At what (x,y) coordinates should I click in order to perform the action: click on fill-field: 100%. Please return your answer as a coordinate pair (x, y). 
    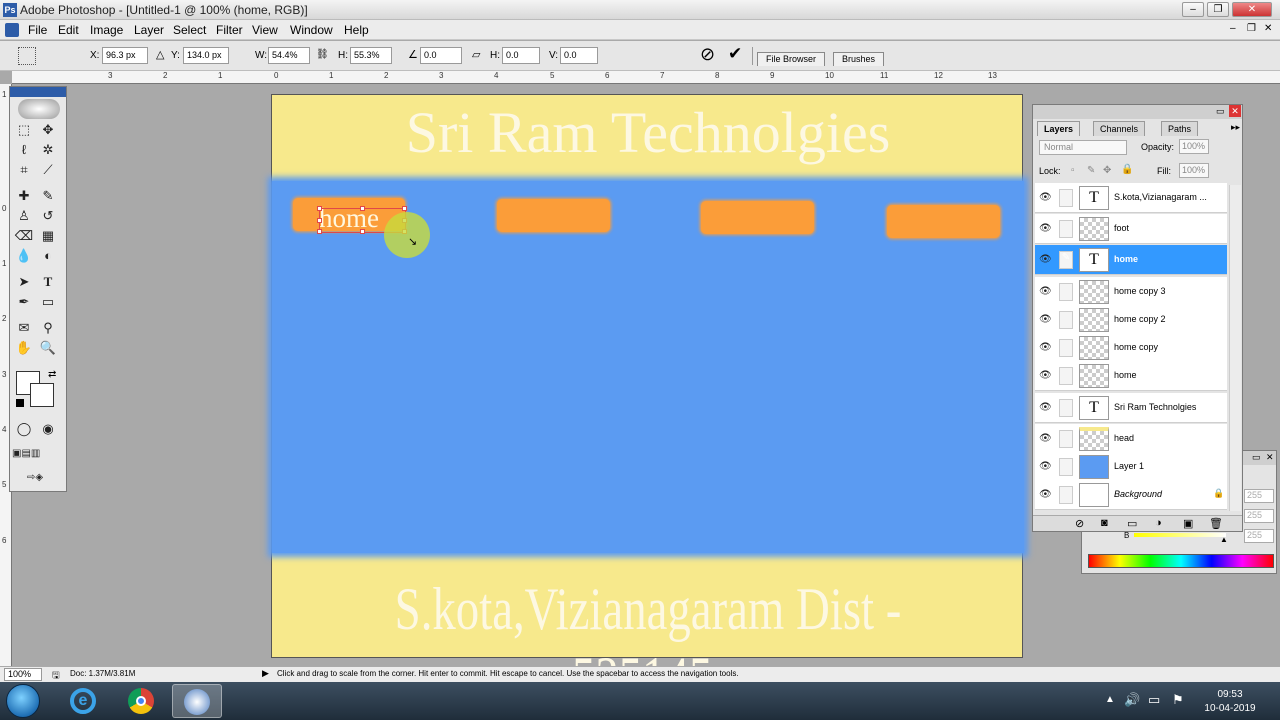
    Looking at the image, I should click on (1194, 170).